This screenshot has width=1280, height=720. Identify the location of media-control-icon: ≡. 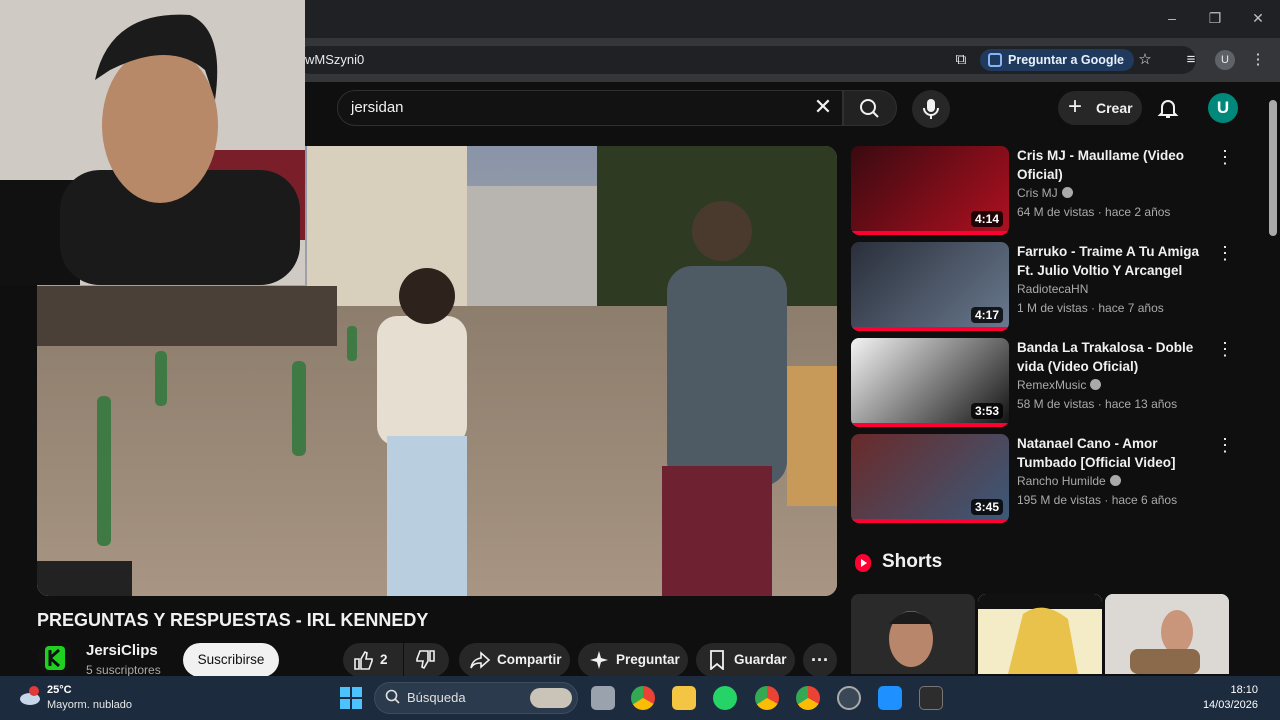
(1191, 60).